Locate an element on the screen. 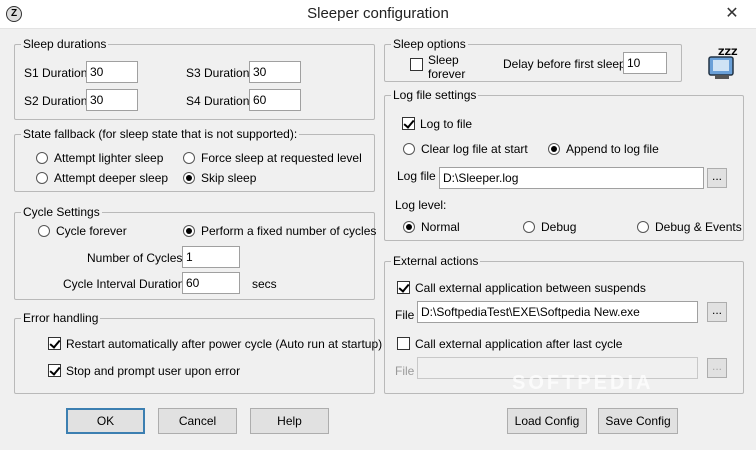 Image resolution: width=756 pixels, height=450 pixels. cycle-interval-input: 60 is located at coordinates (211, 283).